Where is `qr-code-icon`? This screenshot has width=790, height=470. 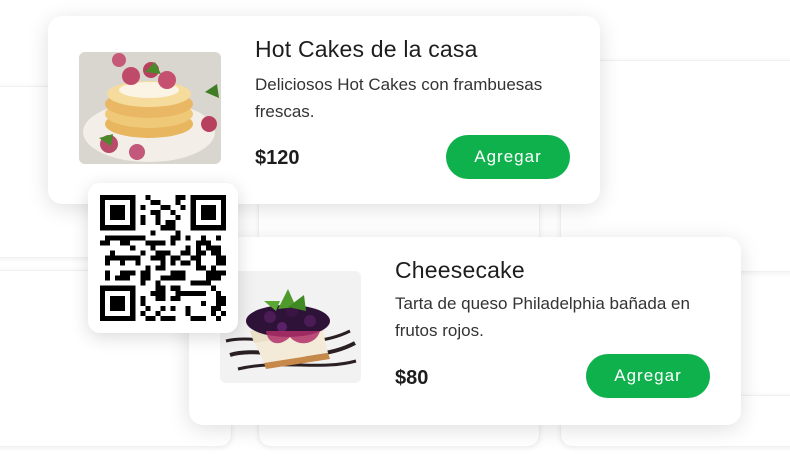 qr-code-icon is located at coordinates (163, 258).